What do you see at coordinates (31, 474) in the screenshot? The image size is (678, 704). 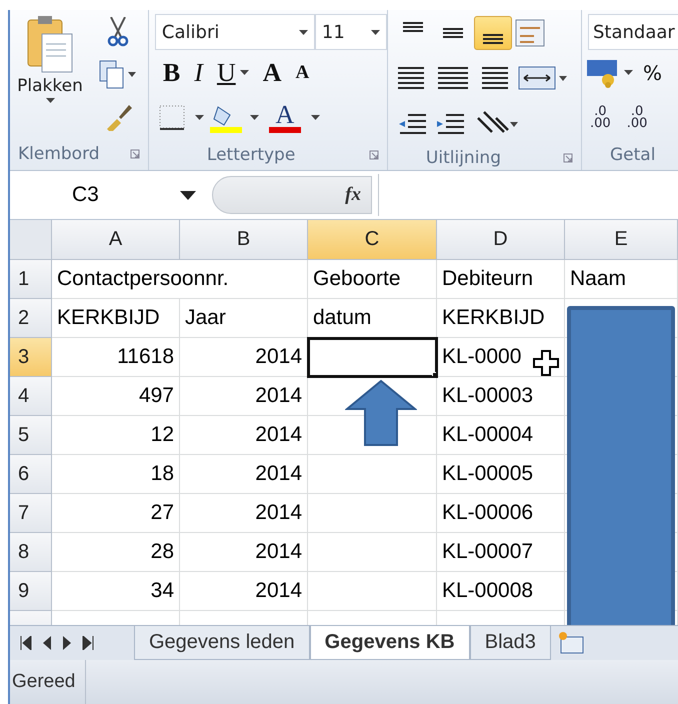 I see `row-header: 6` at bounding box center [31, 474].